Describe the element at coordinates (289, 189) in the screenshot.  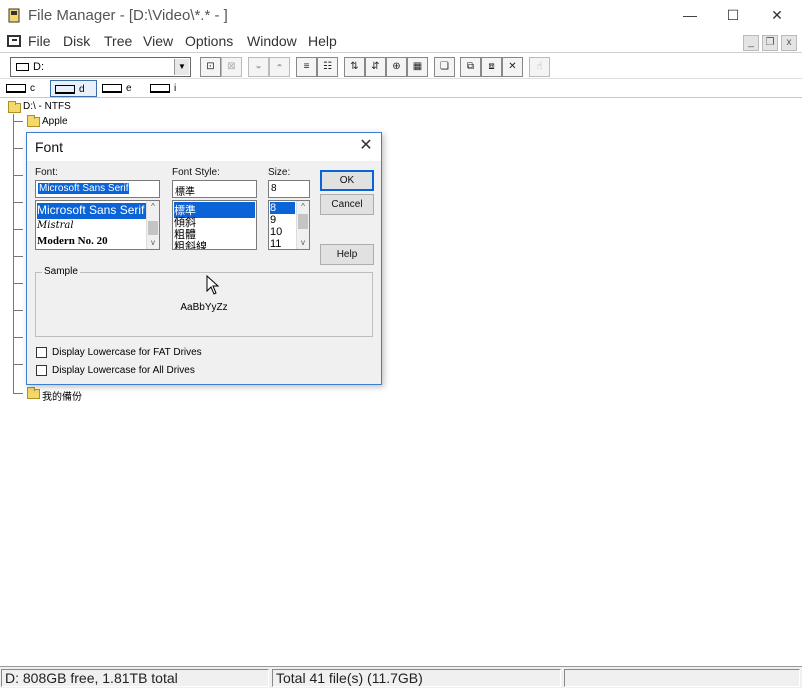
I see `font-size-input: 8` at that location.